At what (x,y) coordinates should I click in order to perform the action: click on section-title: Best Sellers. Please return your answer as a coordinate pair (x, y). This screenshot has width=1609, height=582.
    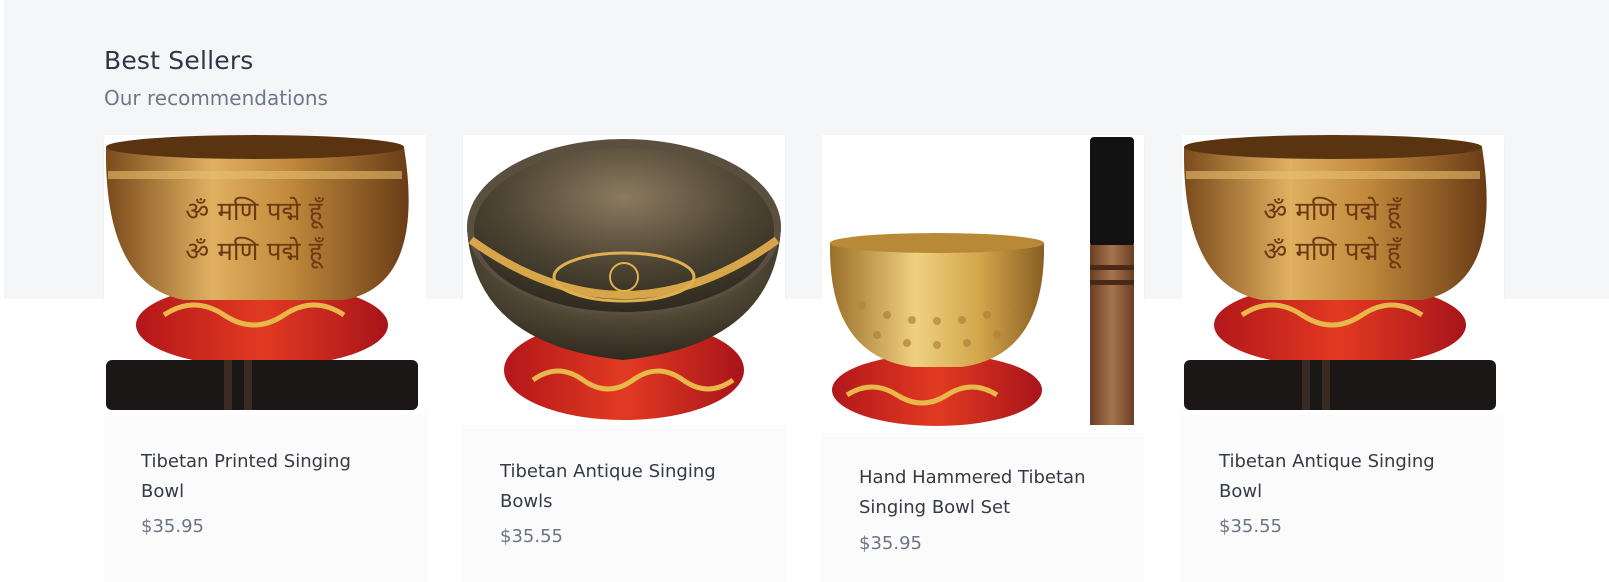
    Looking at the image, I should click on (179, 60).